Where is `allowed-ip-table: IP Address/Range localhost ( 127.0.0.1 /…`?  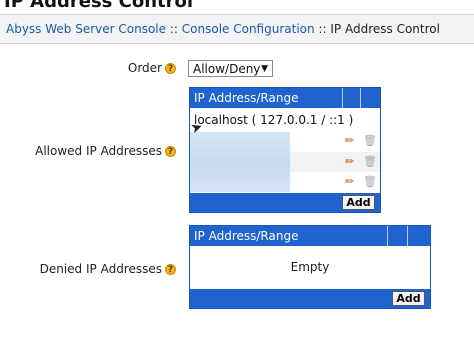
allowed-ip-table: IP Address/Range localhost ( 127.0.0.1 /… is located at coordinates (285, 150).